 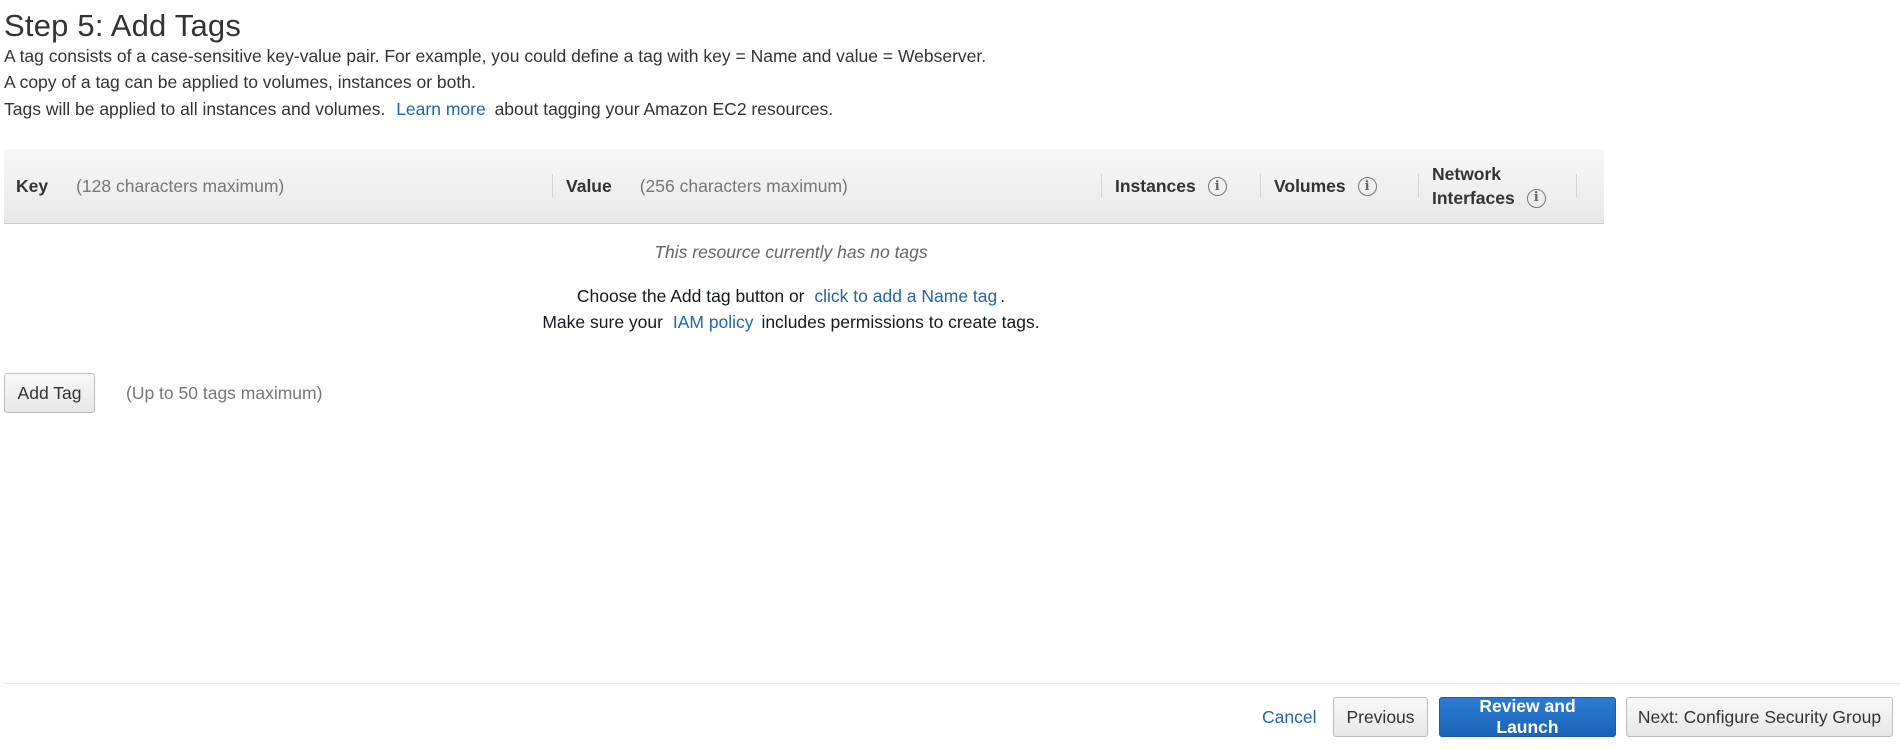 I want to click on volumes-info-icon: i, so click(x=1367, y=186).